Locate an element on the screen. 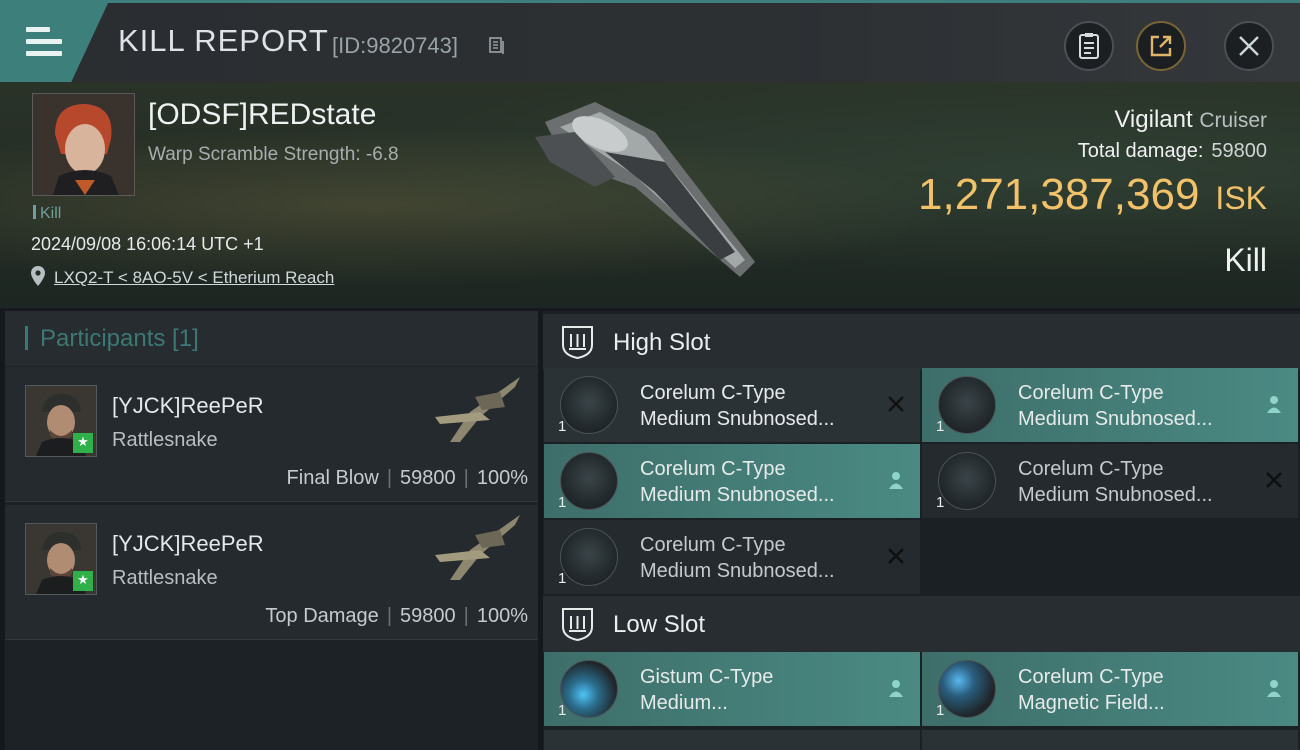  kill-location-link: LXQ2-T < 8AO-5V < Etherium Reach is located at coordinates (194, 278).